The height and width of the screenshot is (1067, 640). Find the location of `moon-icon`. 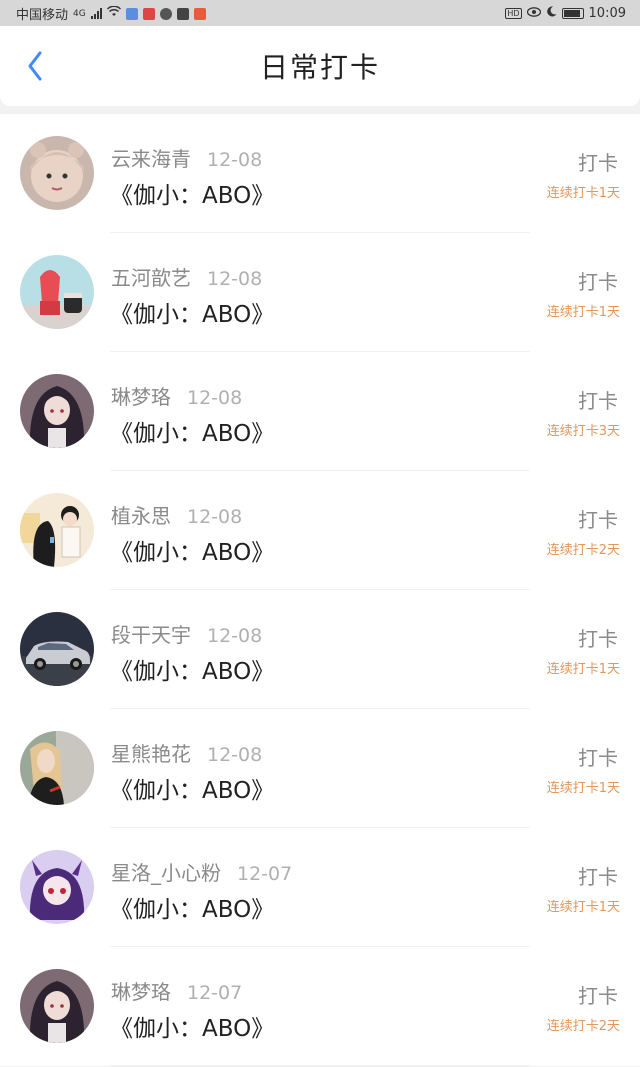

moon-icon is located at coordinates (551, 13).